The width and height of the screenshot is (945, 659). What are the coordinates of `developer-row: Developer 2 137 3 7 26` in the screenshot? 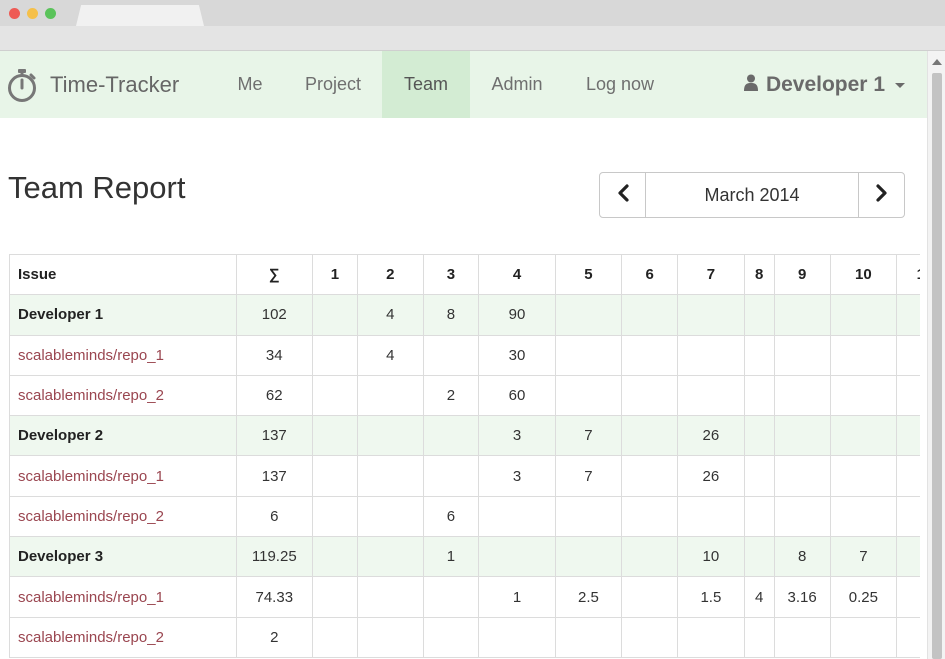 It's located at (464, 436).